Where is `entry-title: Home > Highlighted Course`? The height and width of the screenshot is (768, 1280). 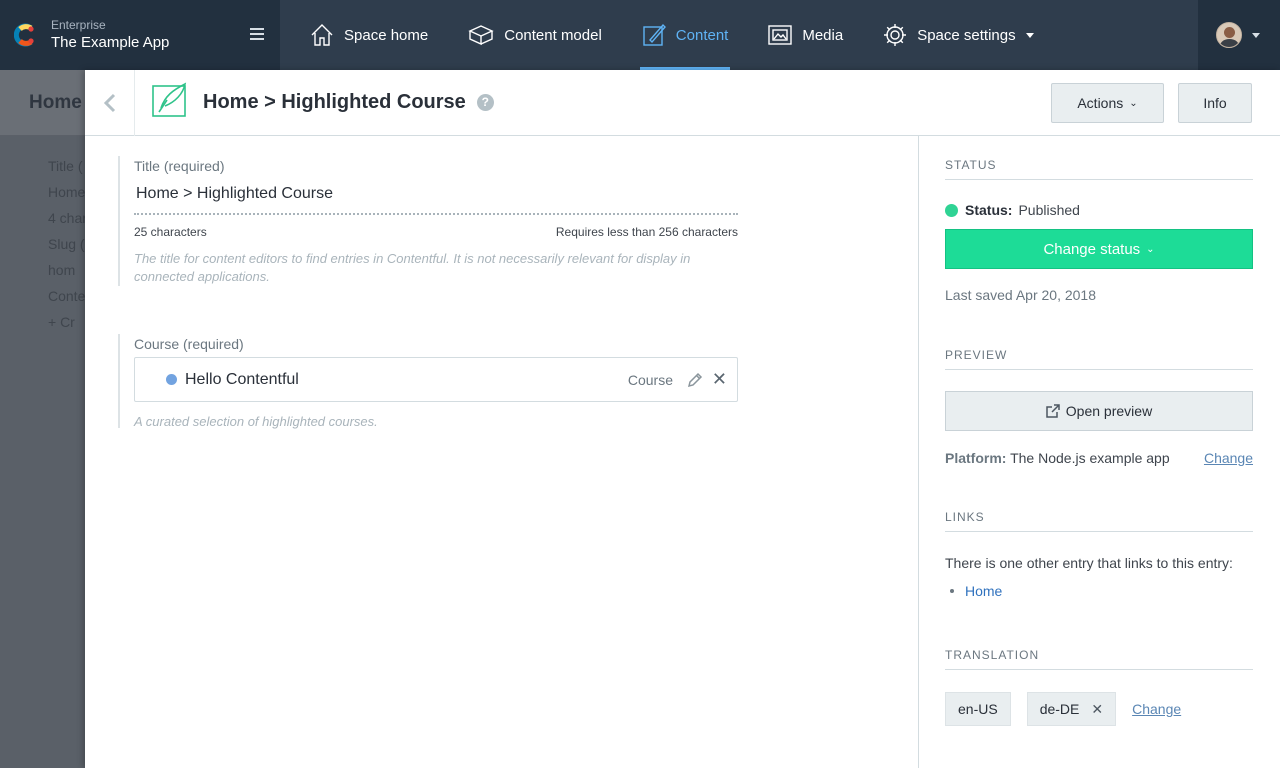 entry-title: Home > Highlighted Course is located at coordinates (334, 102).